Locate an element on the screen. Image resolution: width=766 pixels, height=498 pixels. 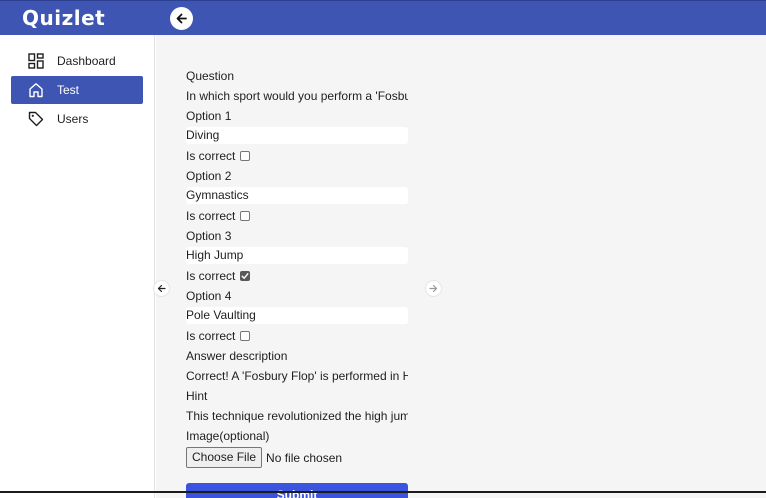
sidebar-item-label: Users is located at coordinates (73, 119).